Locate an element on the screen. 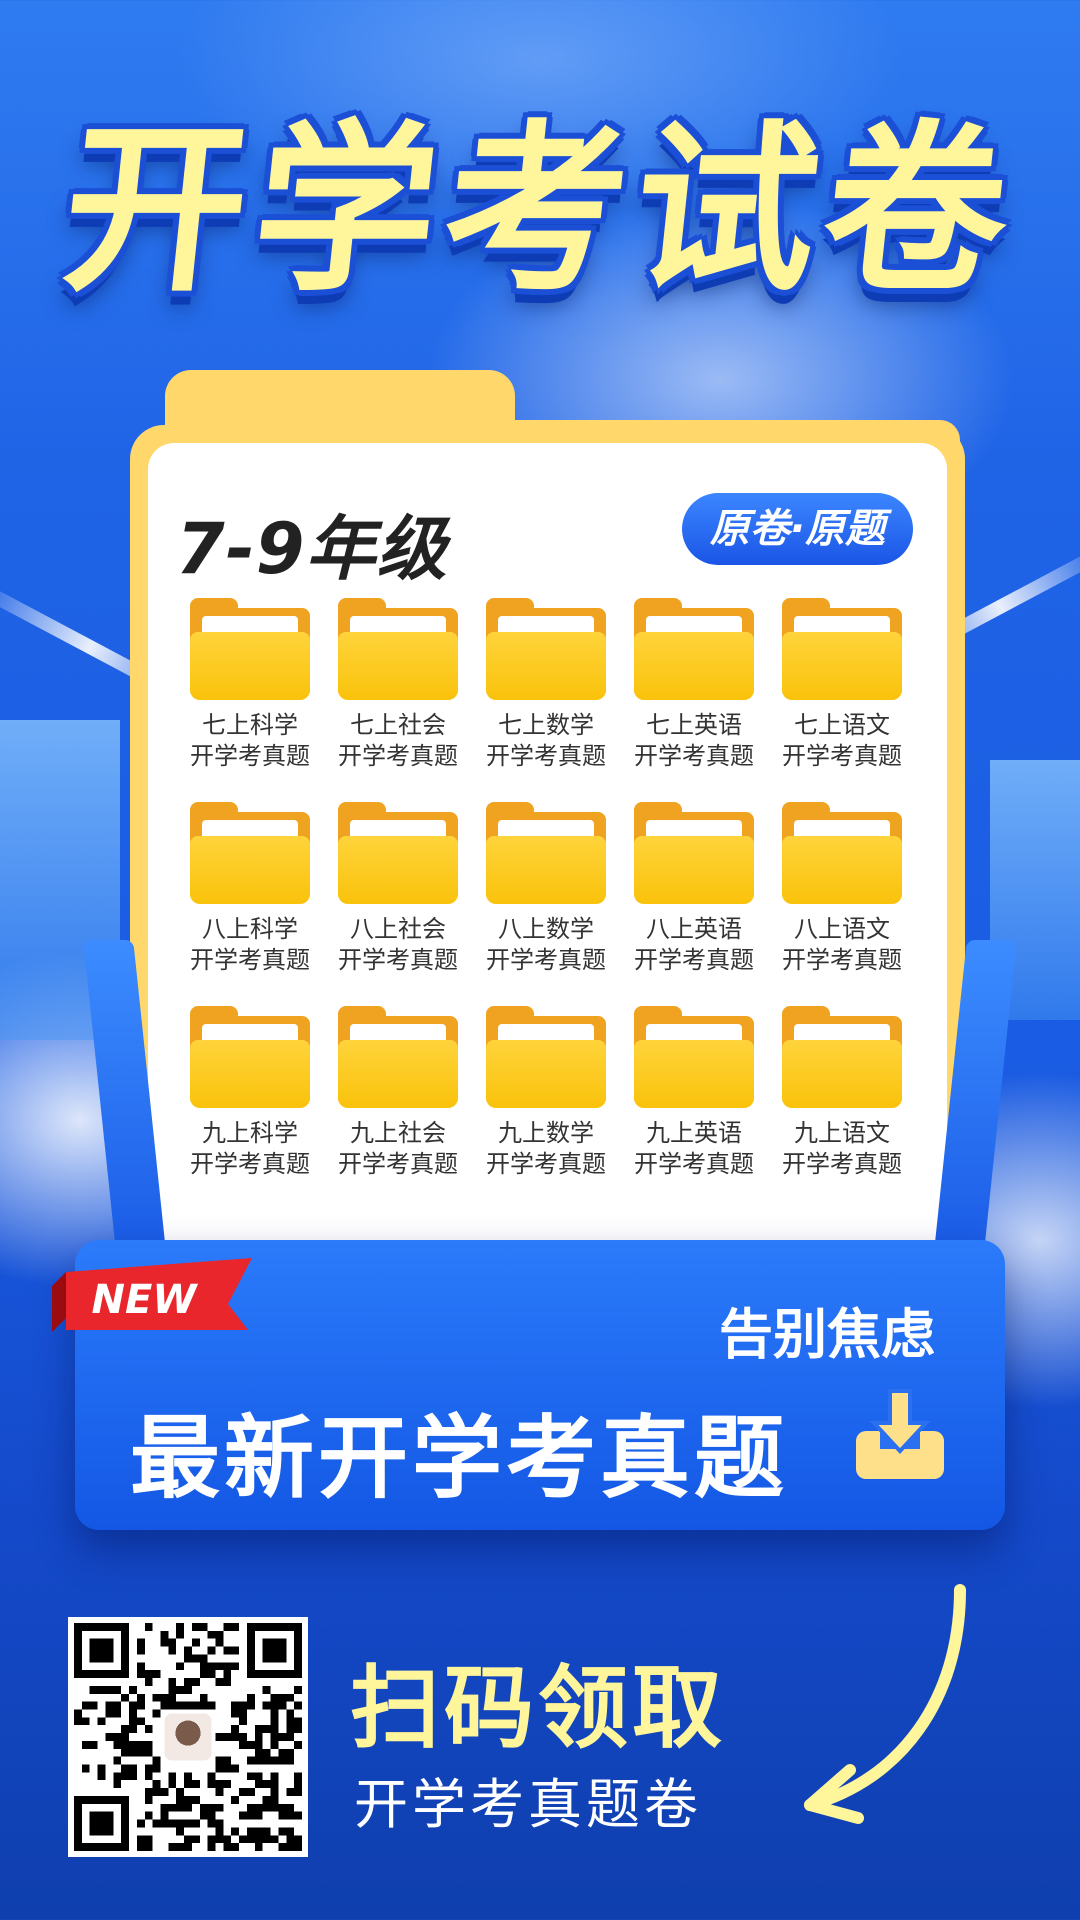 The height and width of the screenshot is (1920, 1080). new-tag-text: NEW is located at coordinates (145, 1300).